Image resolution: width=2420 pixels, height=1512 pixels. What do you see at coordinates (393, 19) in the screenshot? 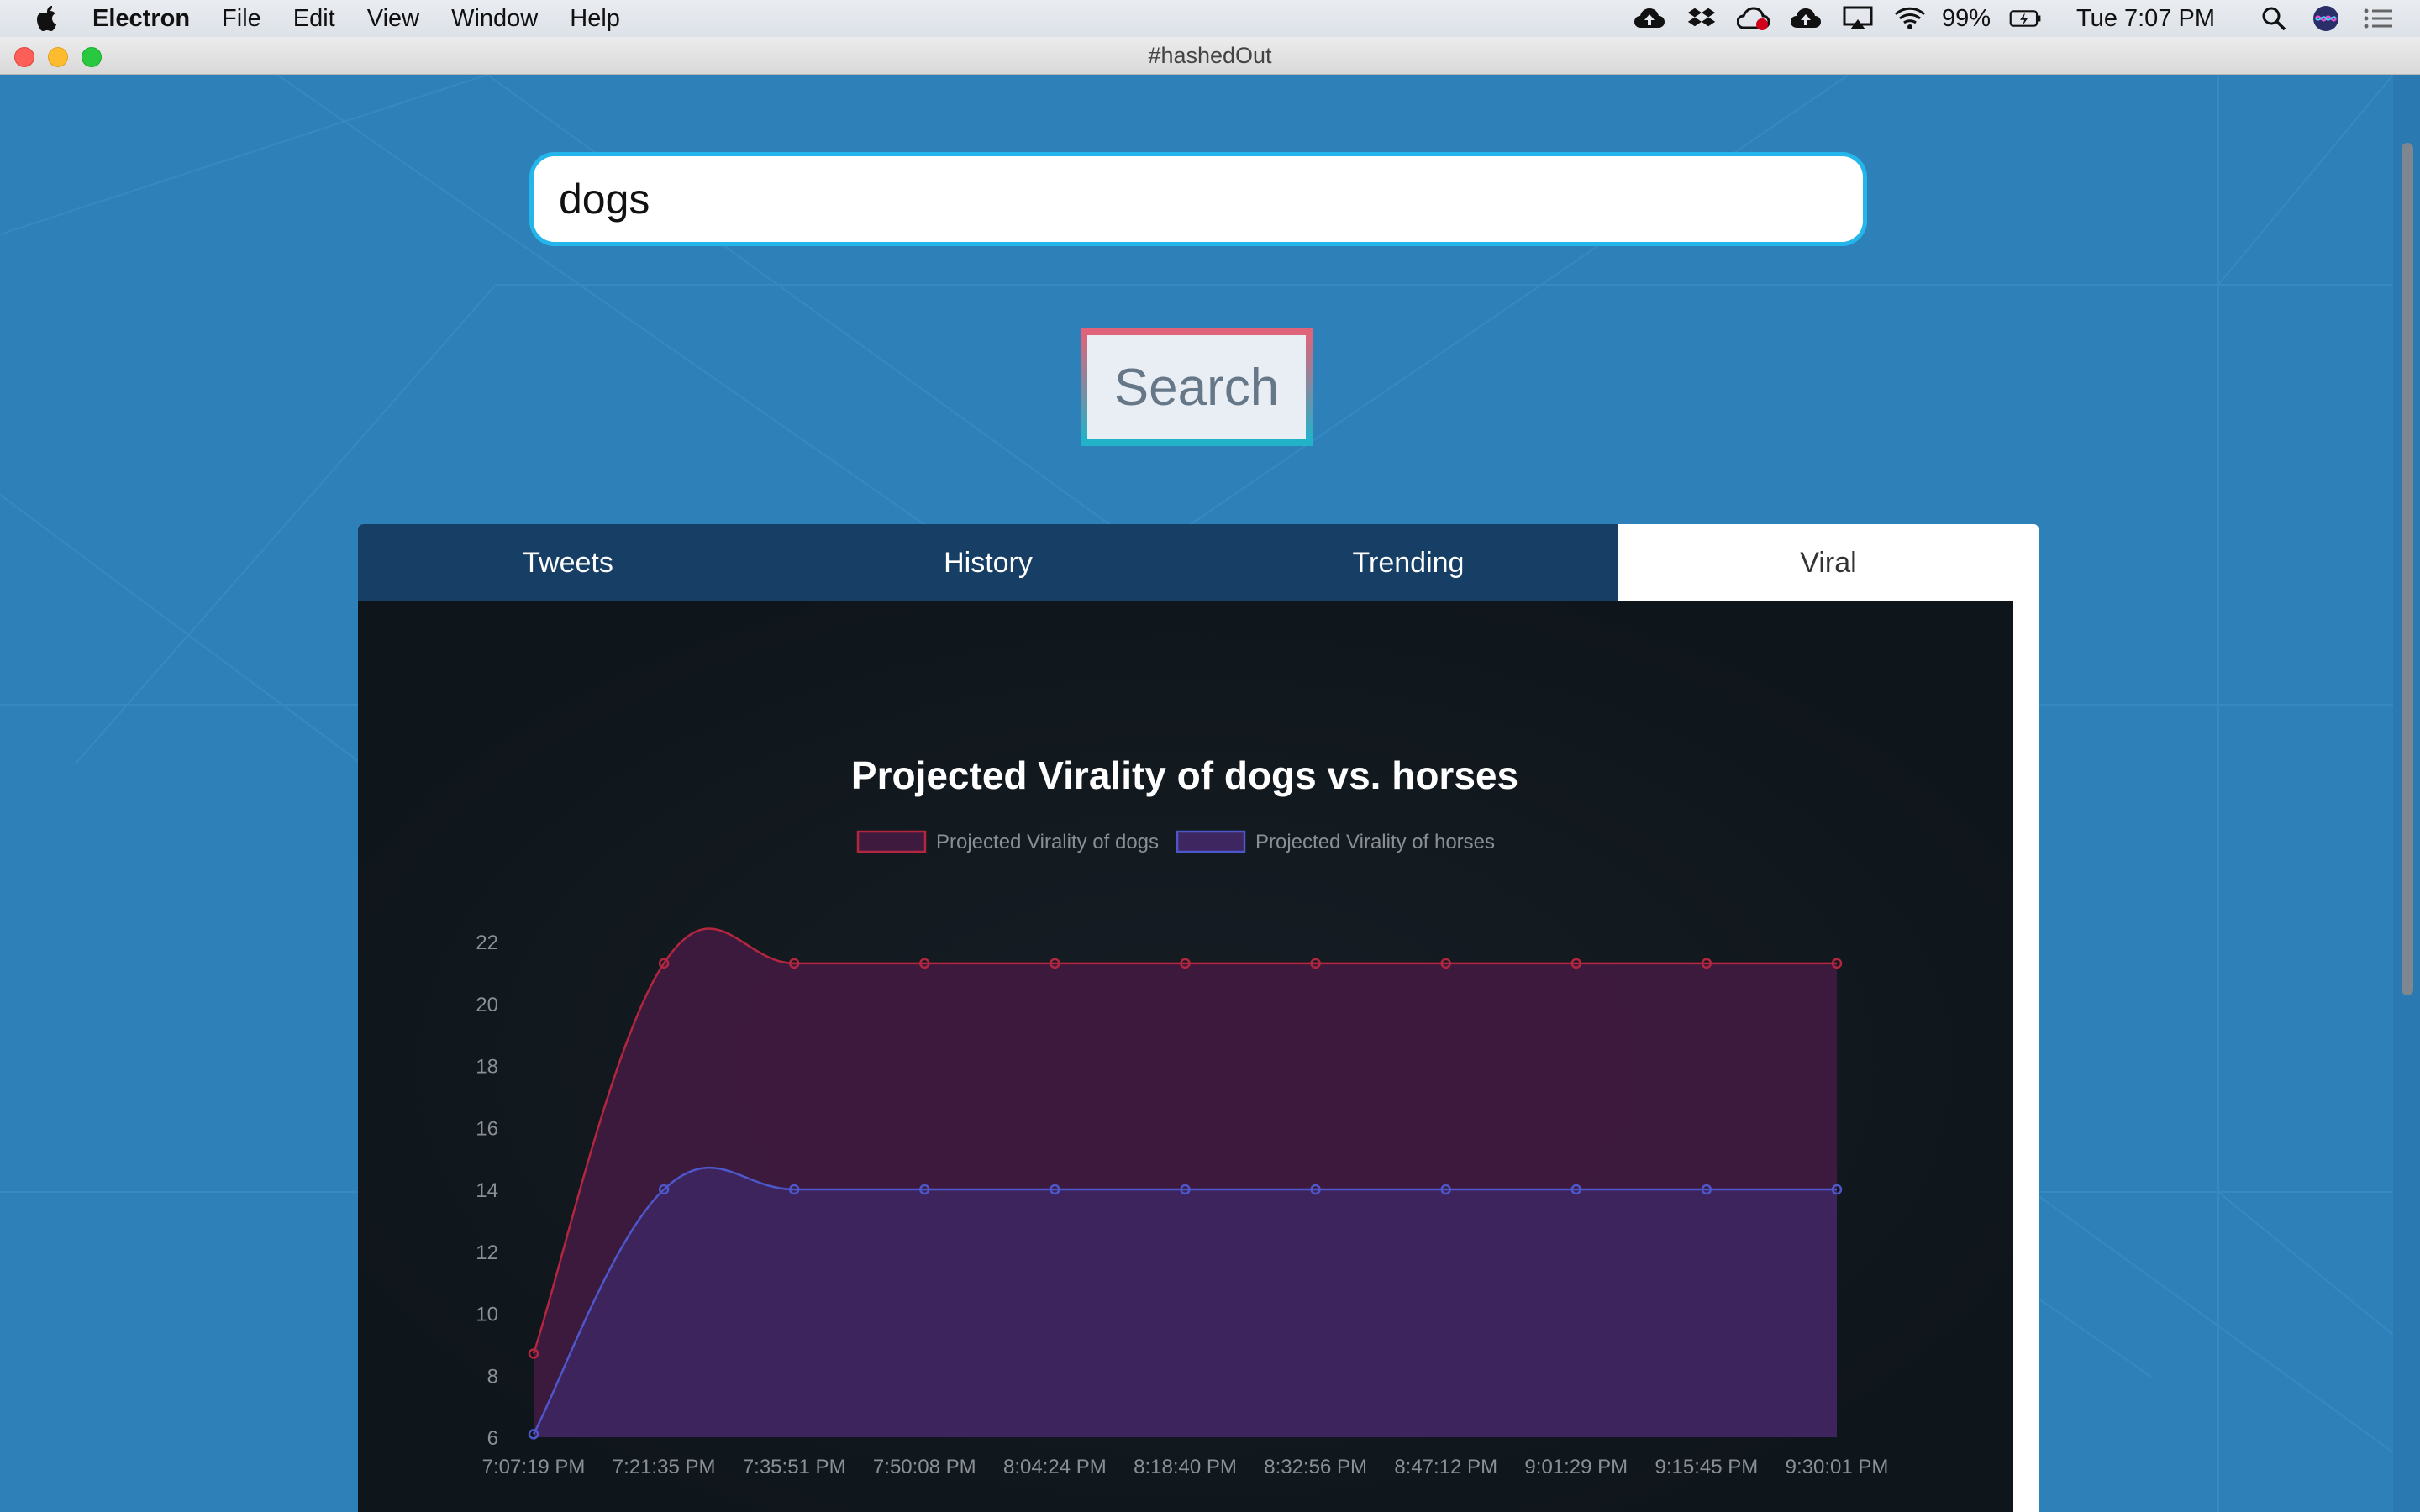
I see `menu-view: View` at bounding box center [393, 19].